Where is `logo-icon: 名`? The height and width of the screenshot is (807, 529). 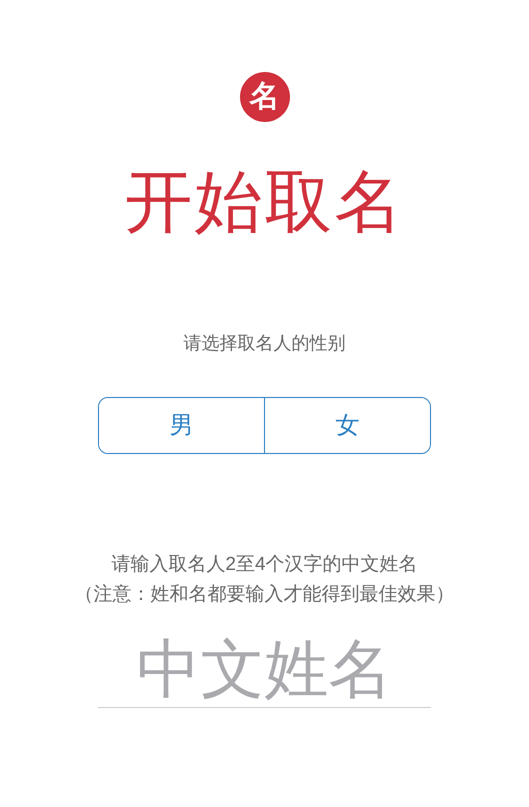
logo-icon: 名 is located at coordinates (265, 97).